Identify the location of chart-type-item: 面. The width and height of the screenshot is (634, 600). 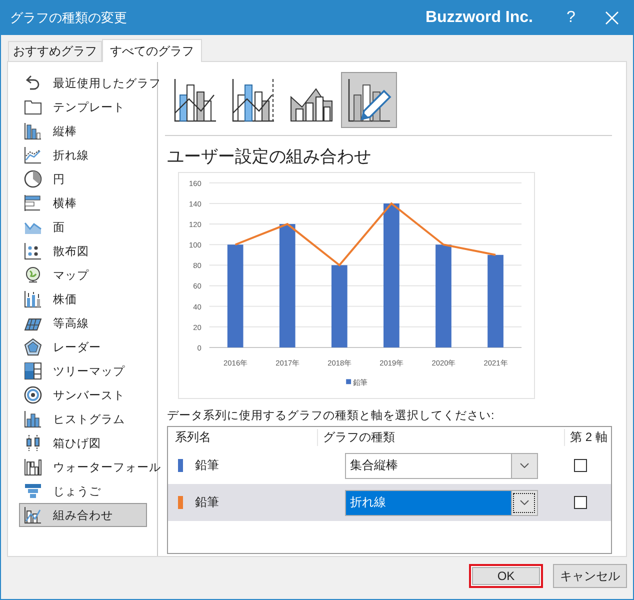
(83, 227).